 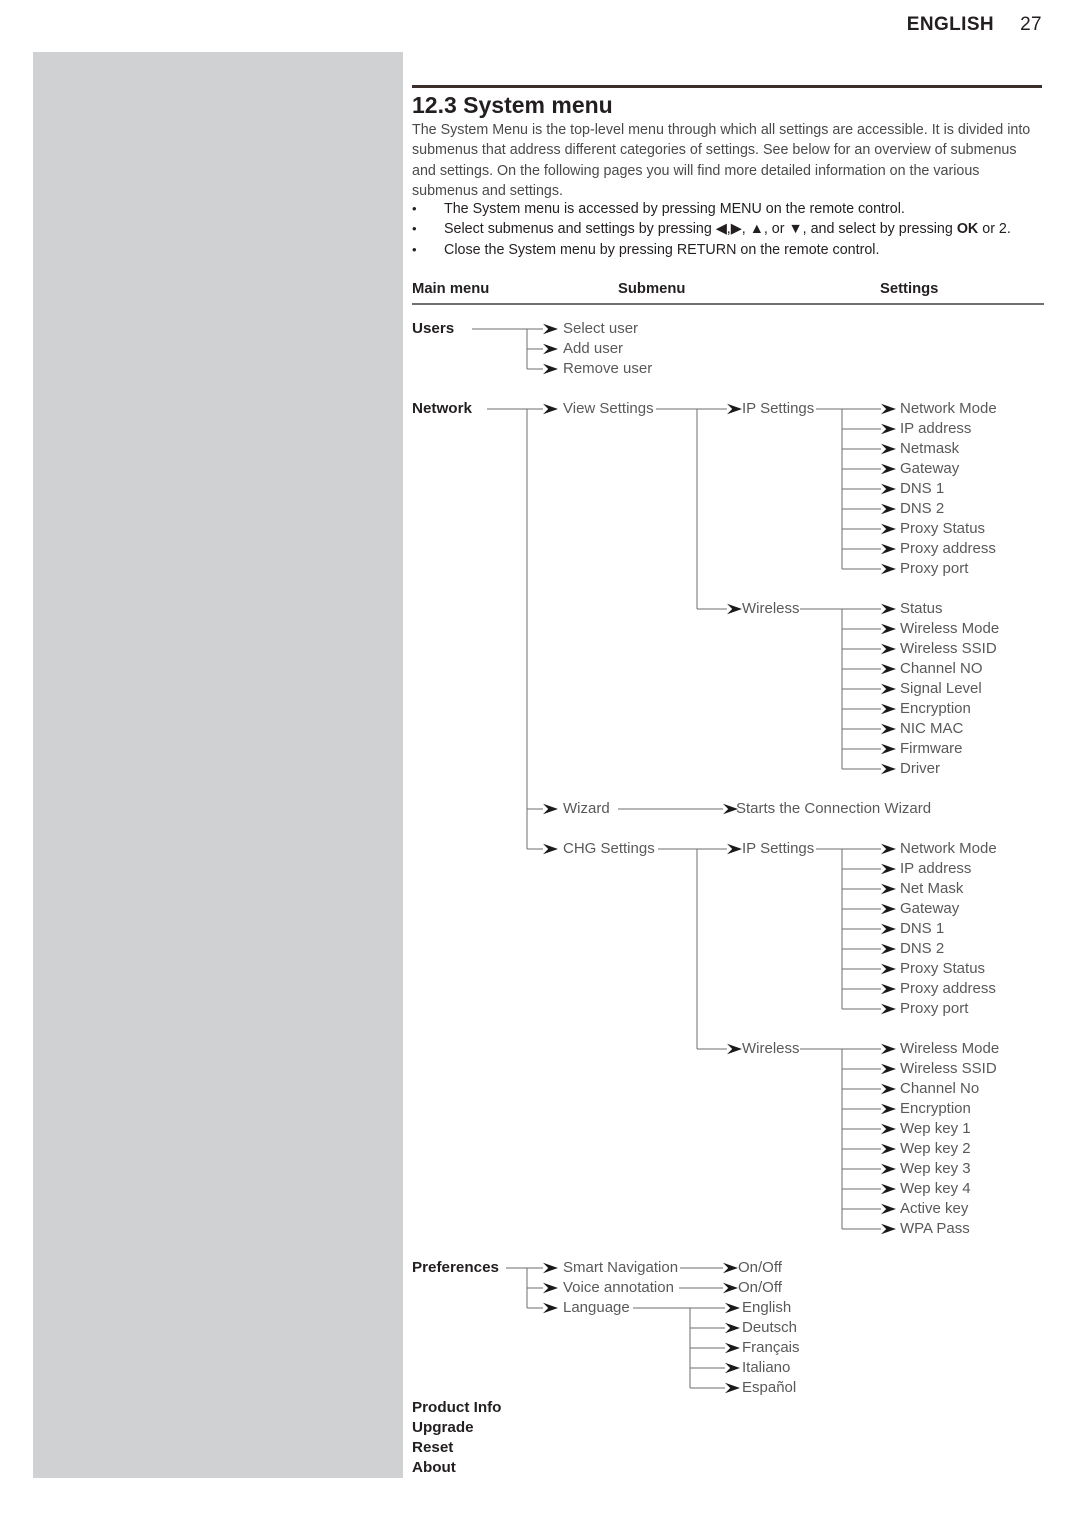 I want to click on tree-node-view-ip-leaf-7: Proxy Status, so click(x=943, y=528).